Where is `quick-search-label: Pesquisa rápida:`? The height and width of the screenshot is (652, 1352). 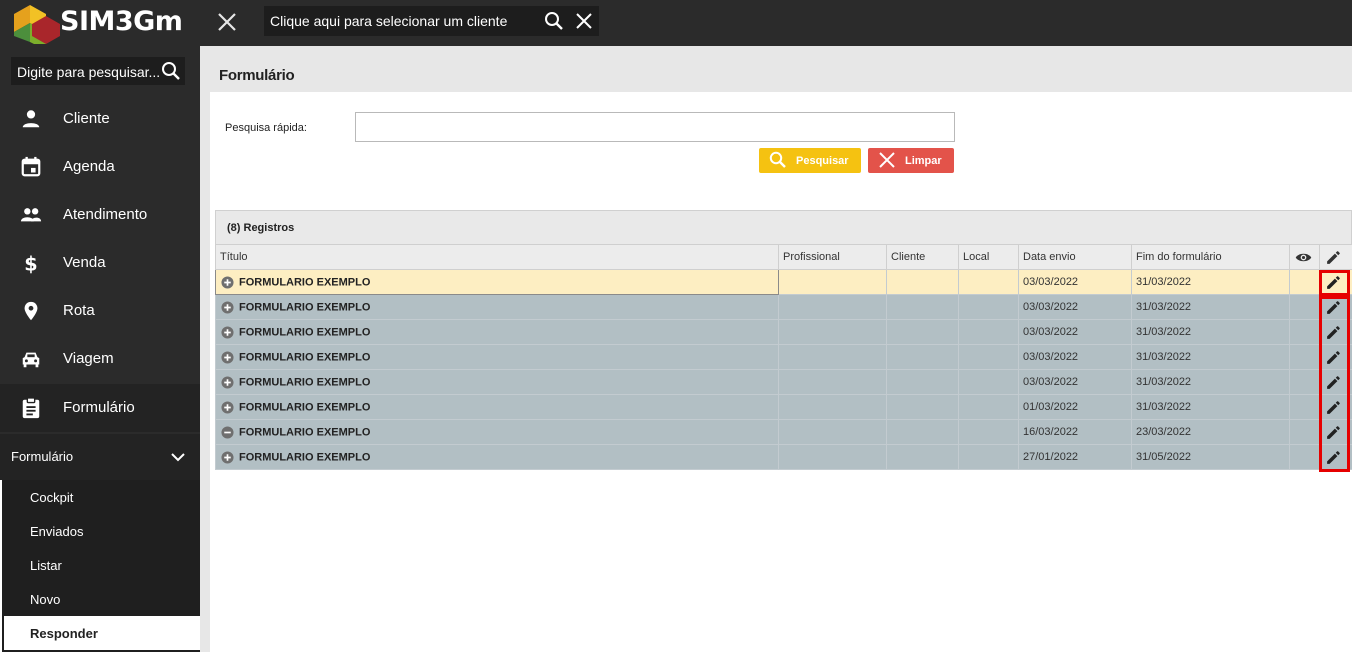 quick-search-label: Pesquisa rápida: is located at coordinates (266, 128).